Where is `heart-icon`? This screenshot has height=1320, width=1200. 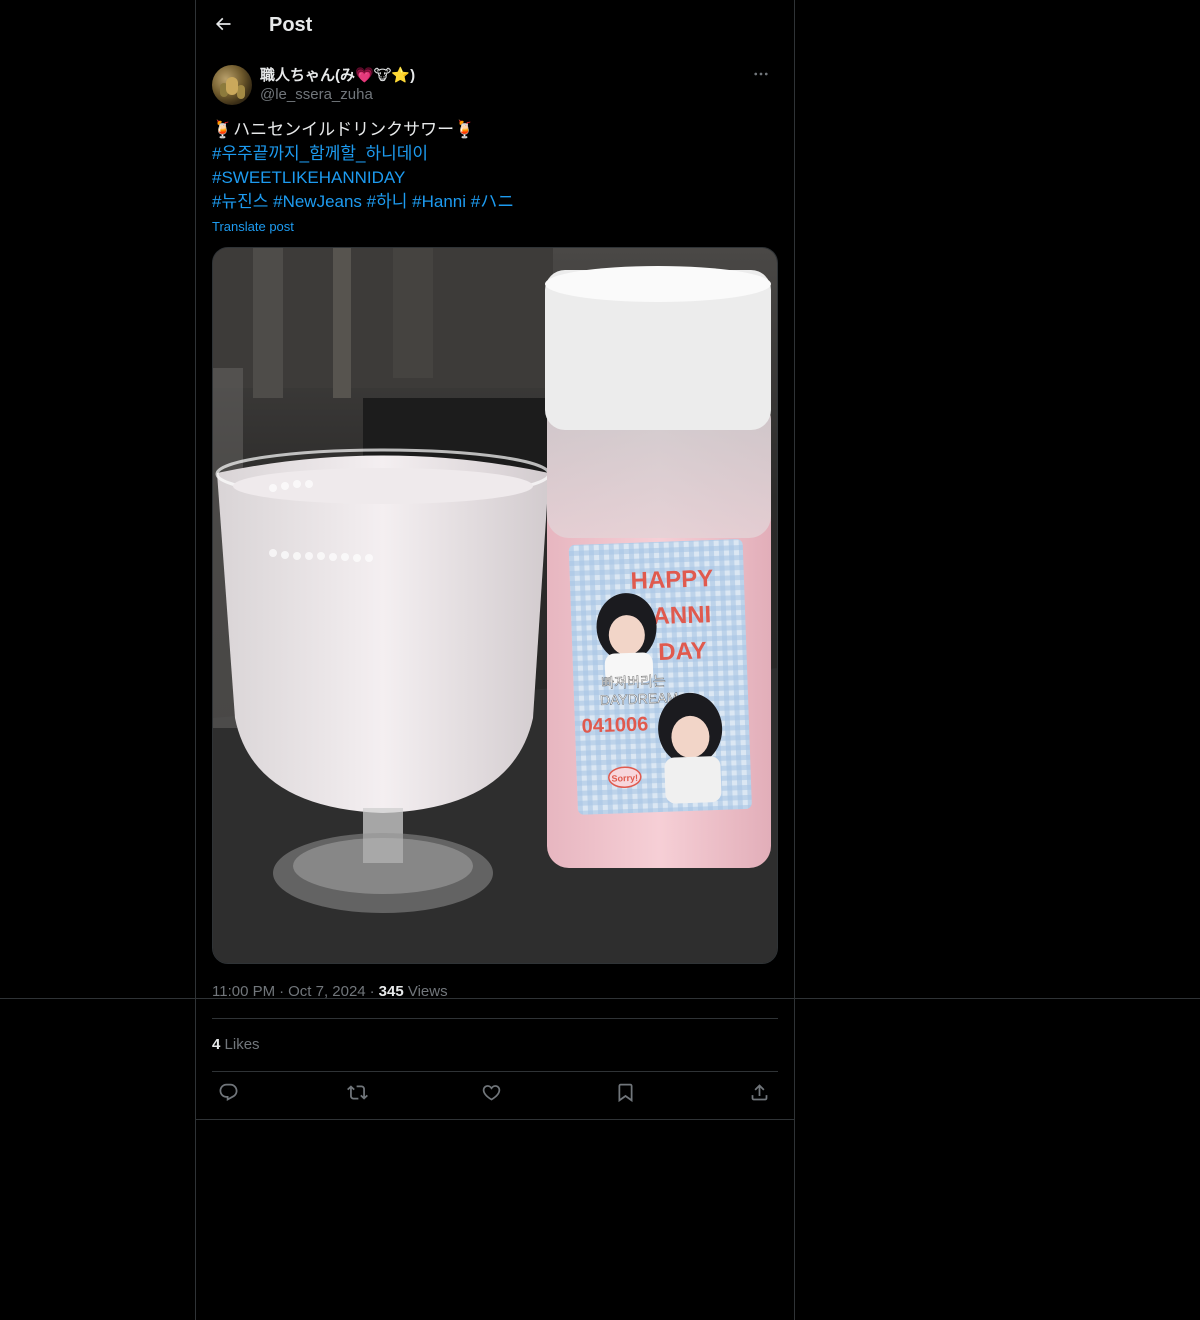
heart-icon is located at coordinates (491, 1095).